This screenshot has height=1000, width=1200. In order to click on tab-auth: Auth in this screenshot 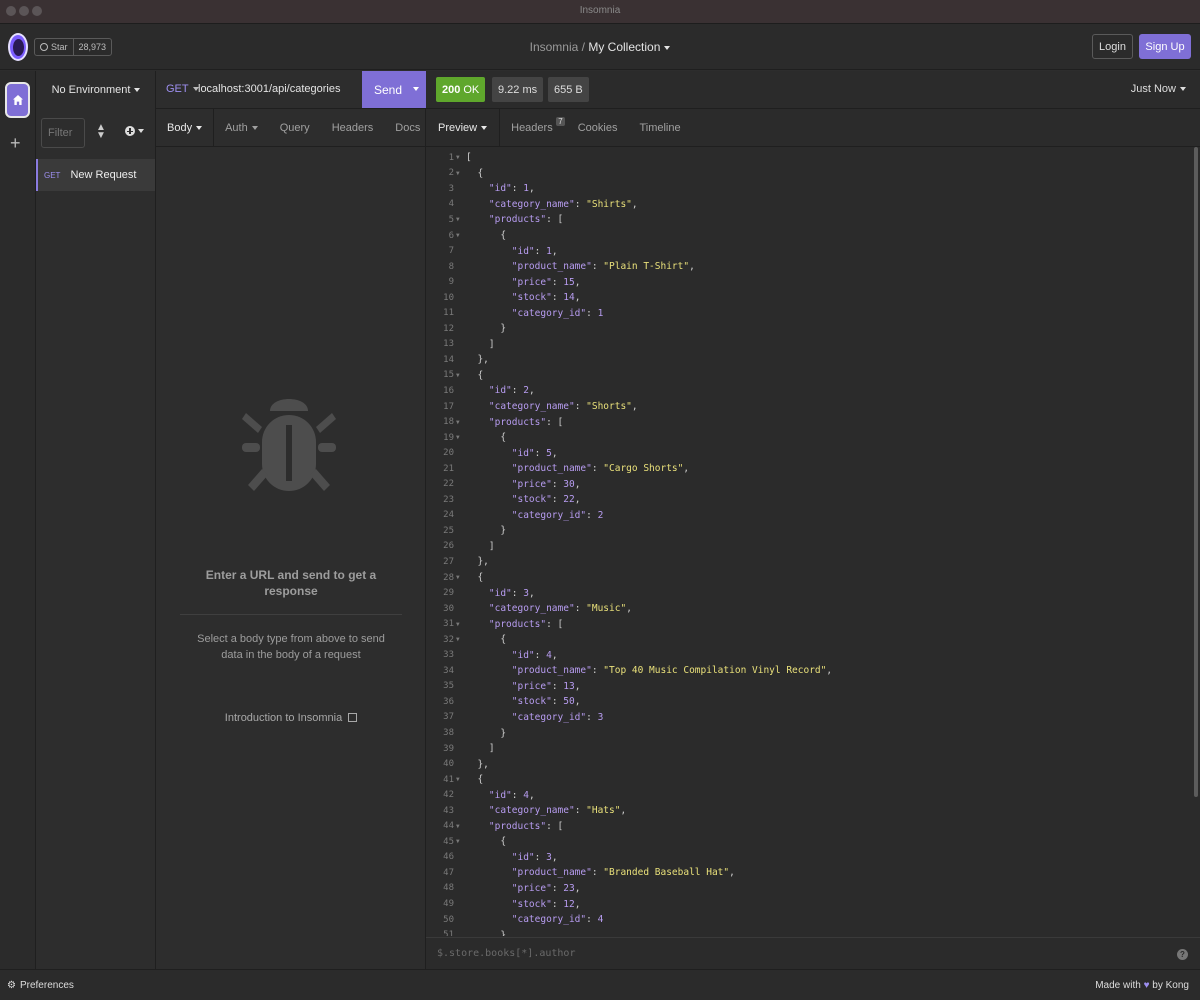, I will do `click(241, 127)`.